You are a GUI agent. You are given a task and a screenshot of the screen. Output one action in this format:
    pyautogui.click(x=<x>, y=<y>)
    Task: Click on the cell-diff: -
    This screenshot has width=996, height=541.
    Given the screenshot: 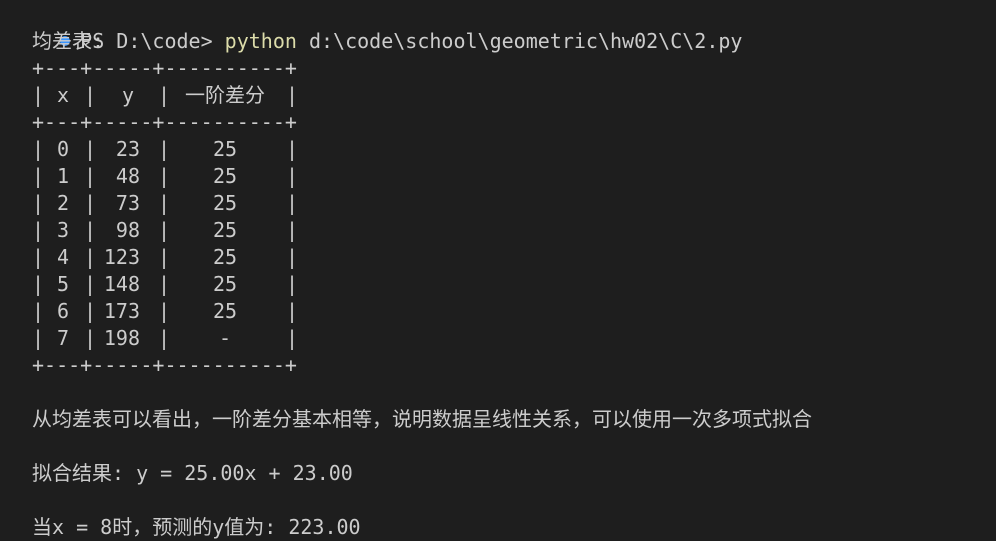 What is the action you would take?
    pyautogui.click(x=225, y=338)
    